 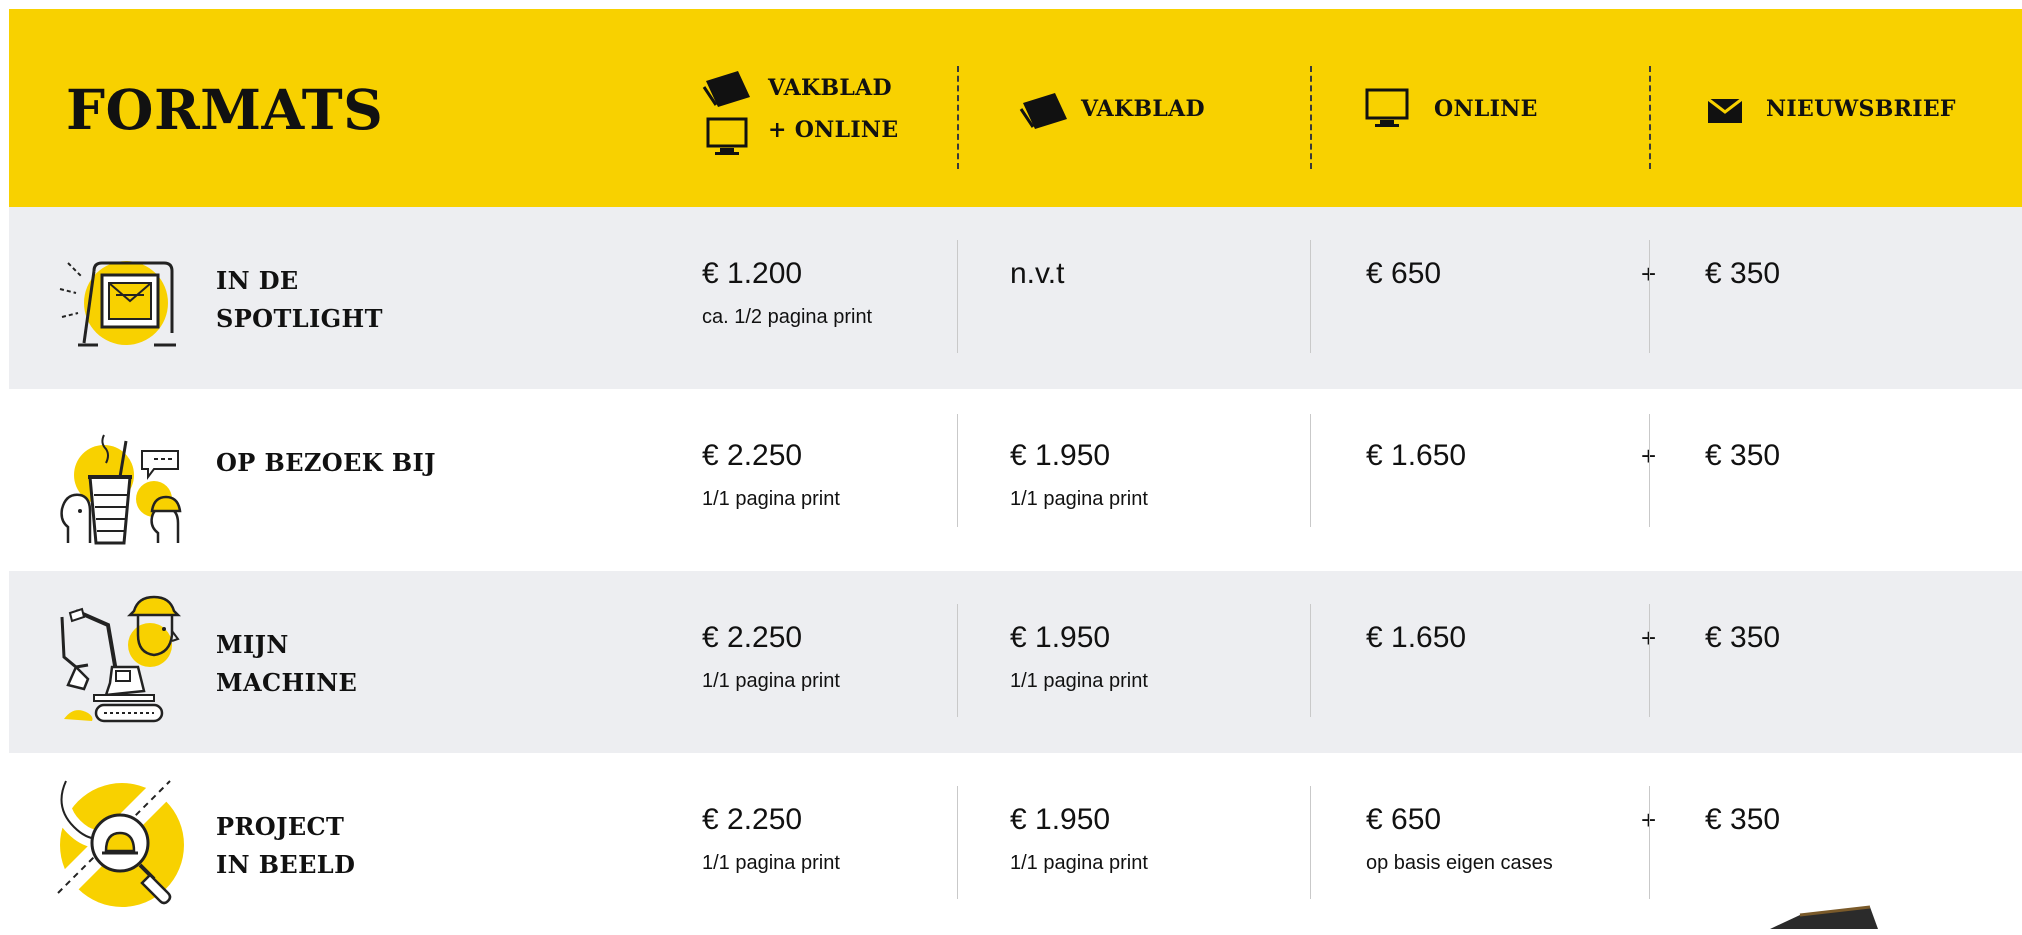 What do you see at coordinates (121, 489) in the screenshot?
I see `coffee-conversation-icon` at bounding box center [121, 489].